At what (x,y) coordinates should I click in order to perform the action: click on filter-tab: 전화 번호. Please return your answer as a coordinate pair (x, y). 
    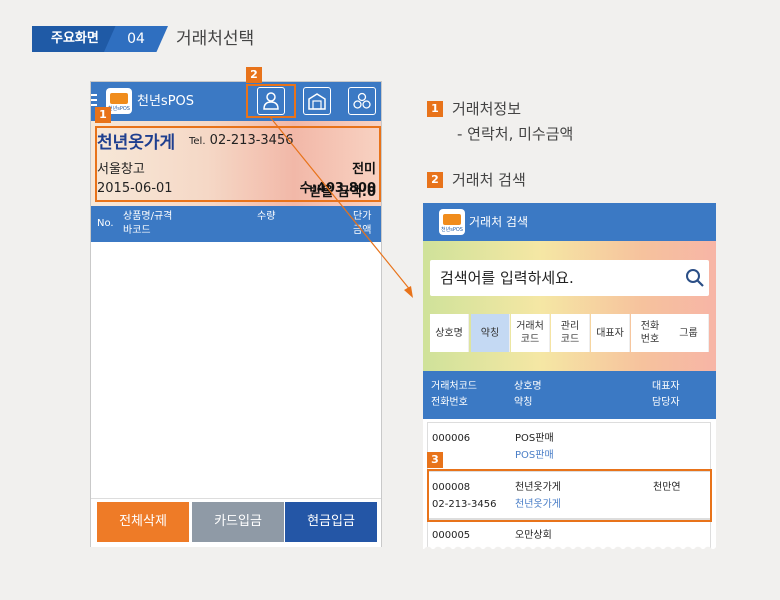
    Looking at the image, I should click on (650, 333).